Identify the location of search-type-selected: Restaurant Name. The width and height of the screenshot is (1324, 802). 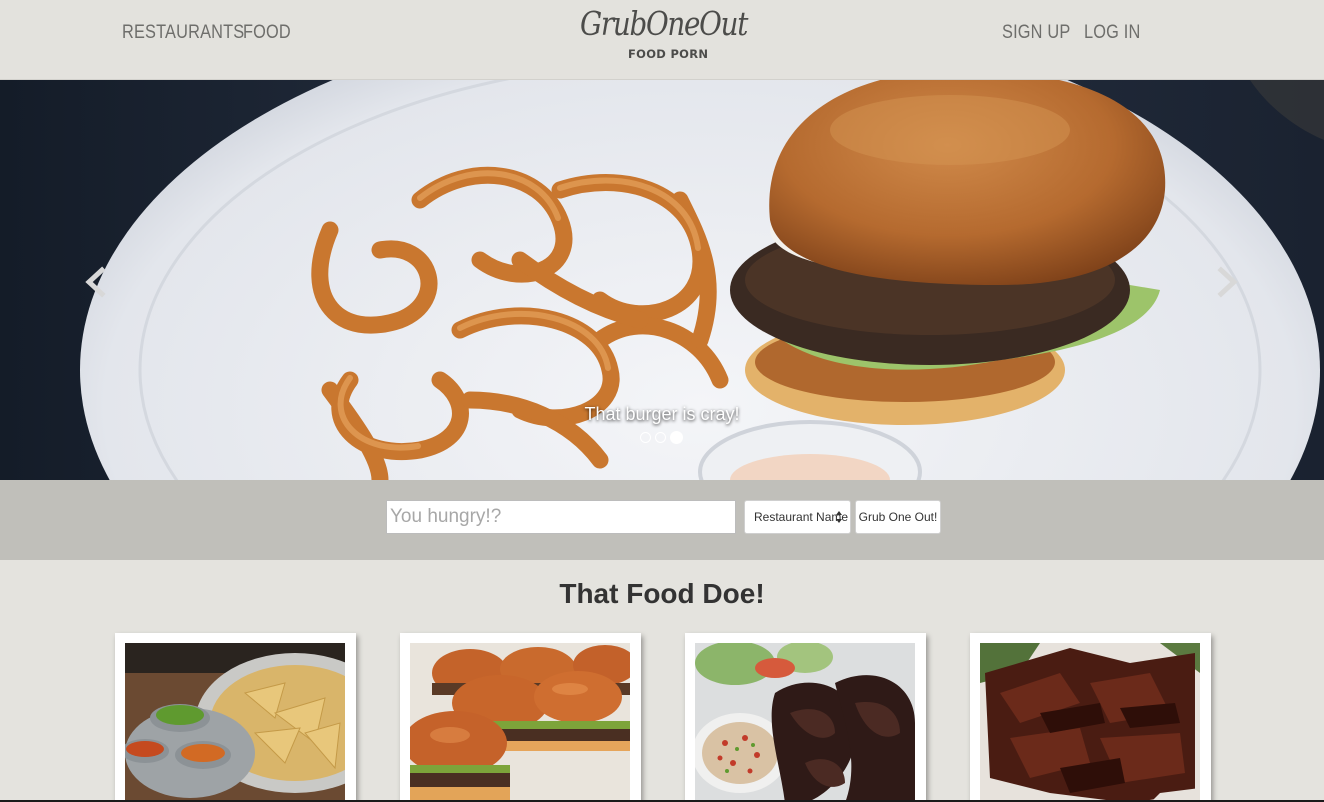
(801, 517).